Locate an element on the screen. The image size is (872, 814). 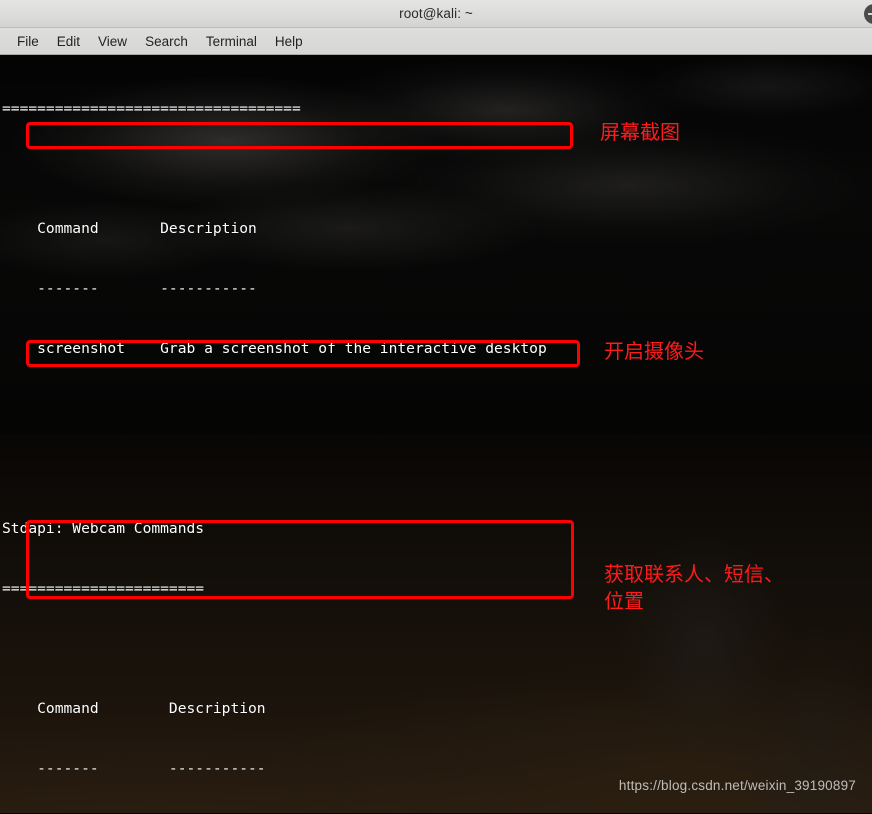
close-icon is located at coordinates (868, 14).